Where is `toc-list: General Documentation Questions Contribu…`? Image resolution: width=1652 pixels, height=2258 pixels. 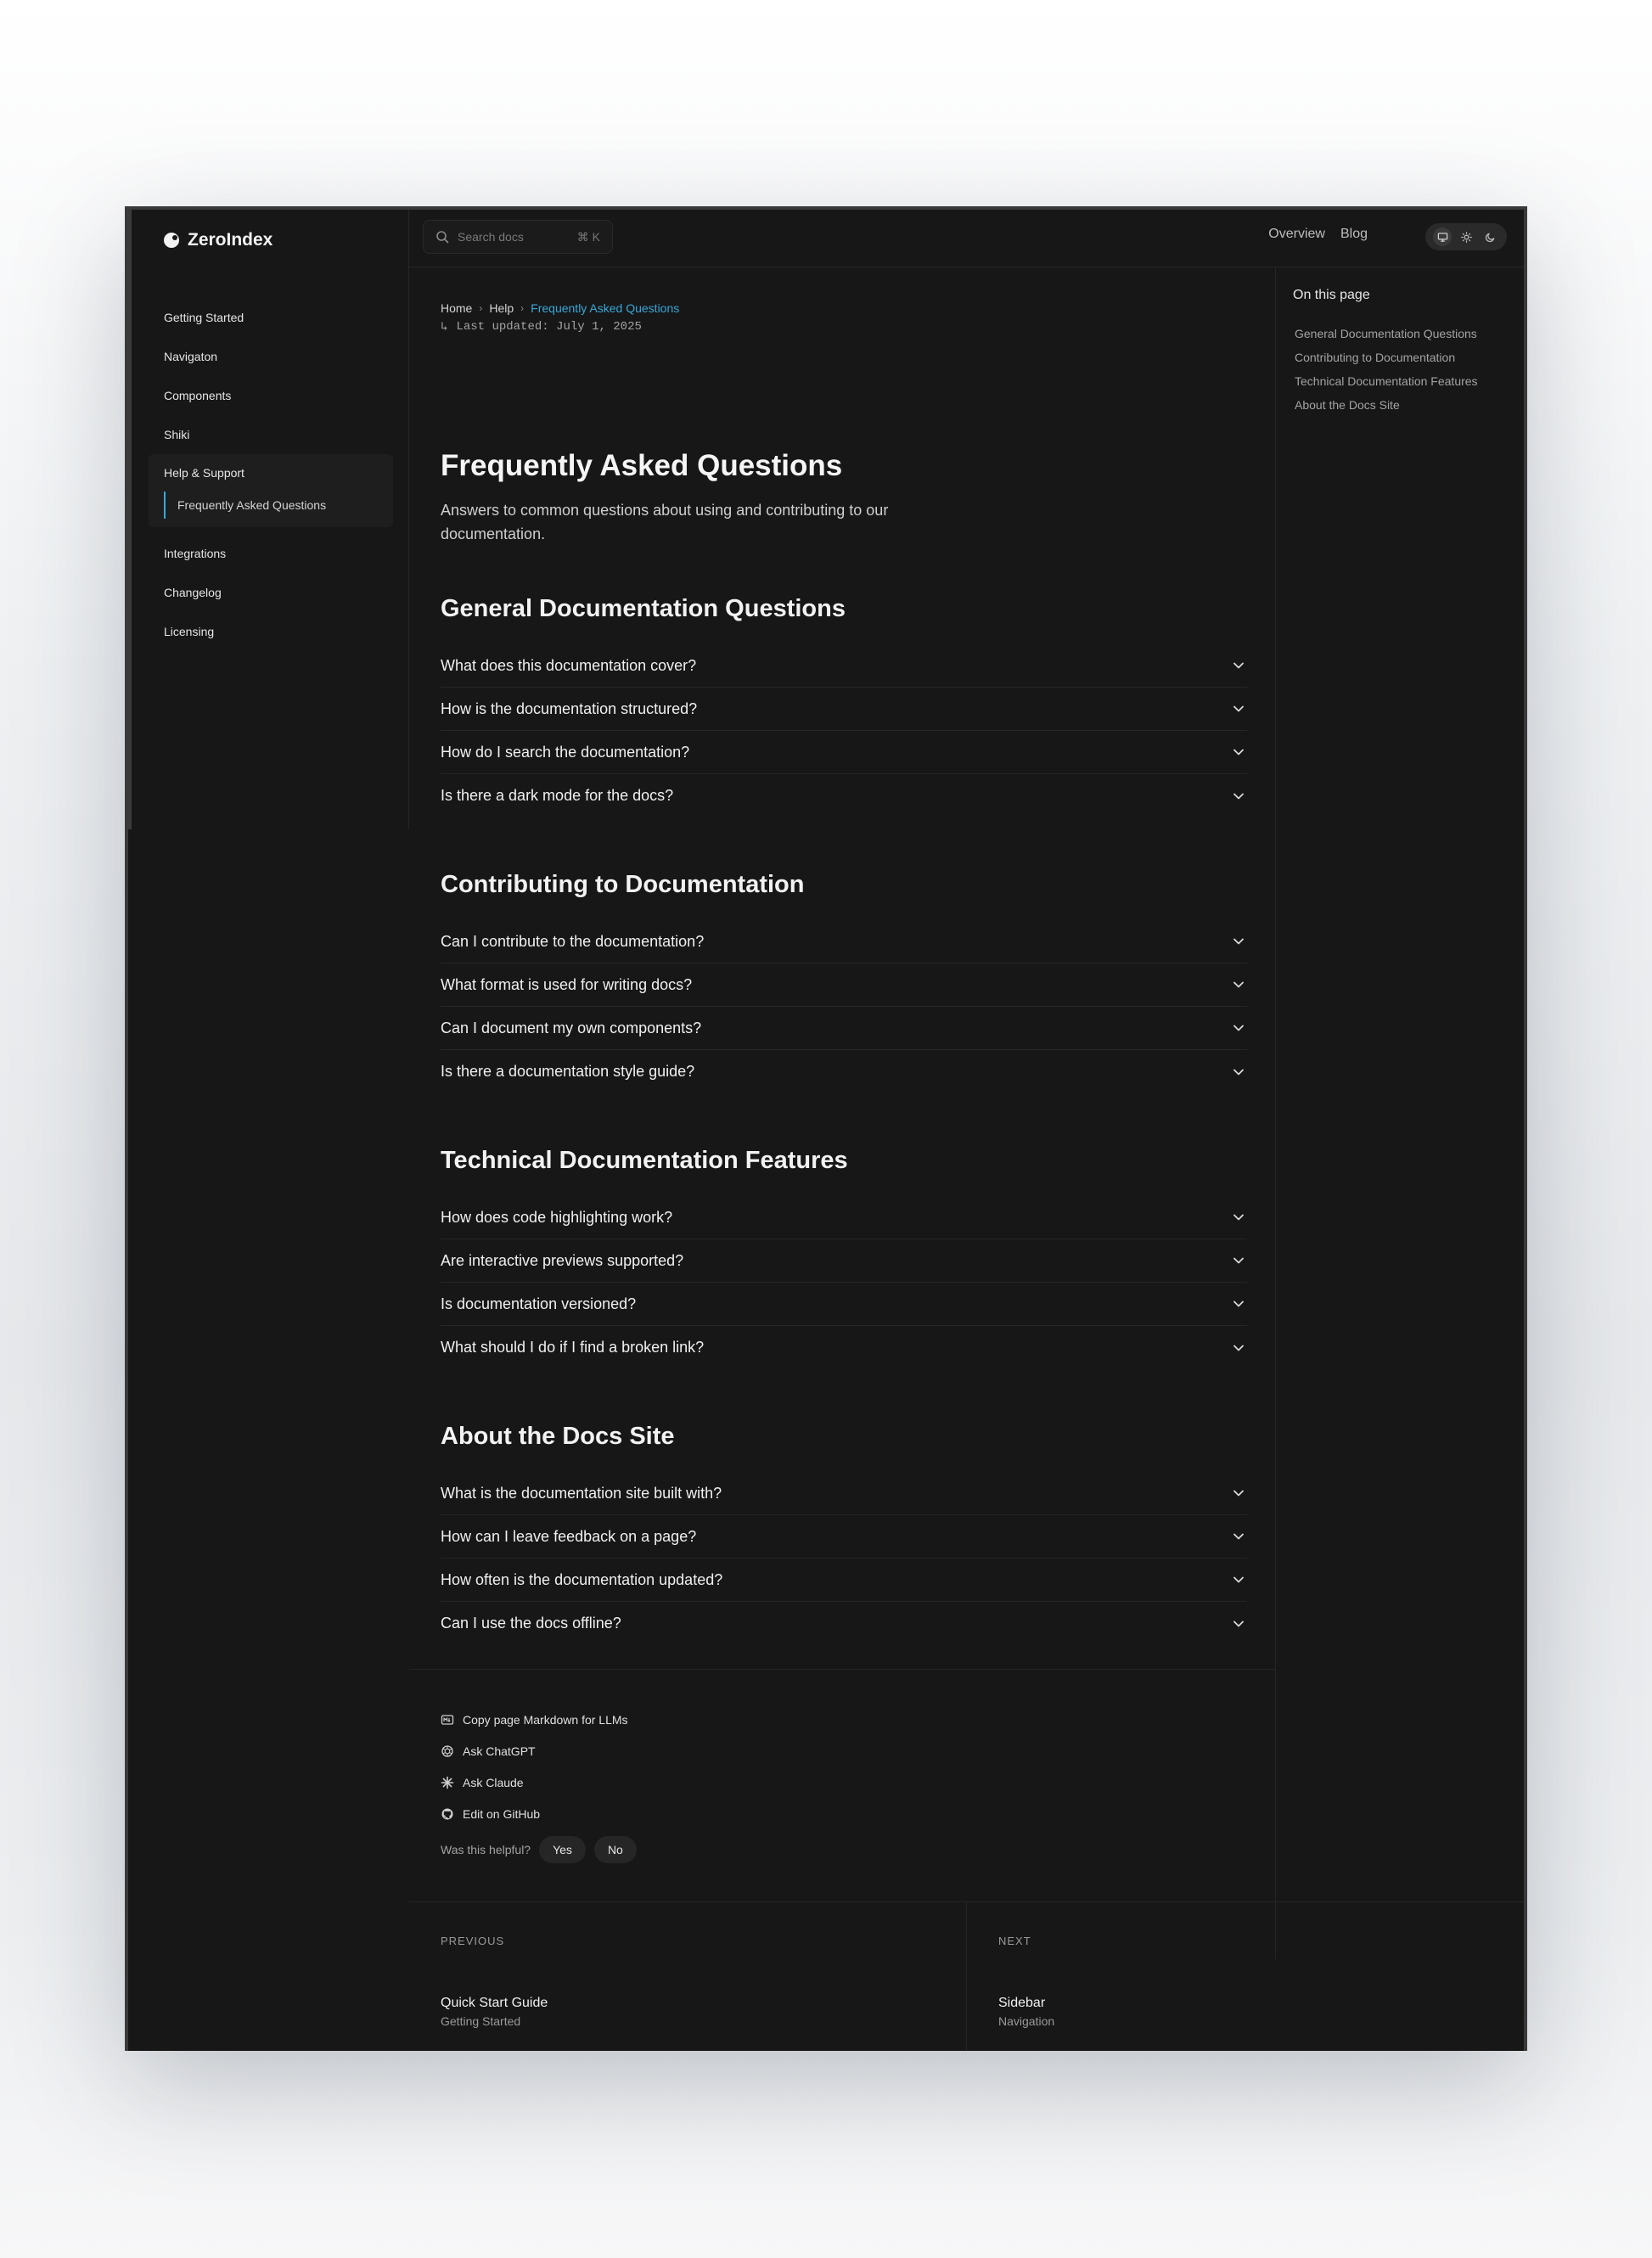
toc-list: General Documentation Questions Contribu… is located at coordinates (1386, 369).